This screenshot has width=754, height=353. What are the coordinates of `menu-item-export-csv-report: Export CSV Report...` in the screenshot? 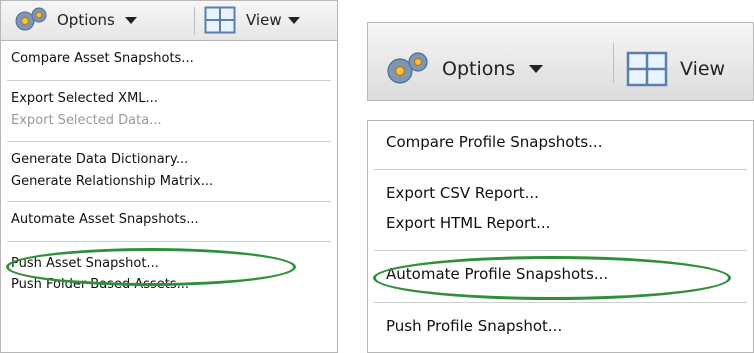 It's located at (462, 193).